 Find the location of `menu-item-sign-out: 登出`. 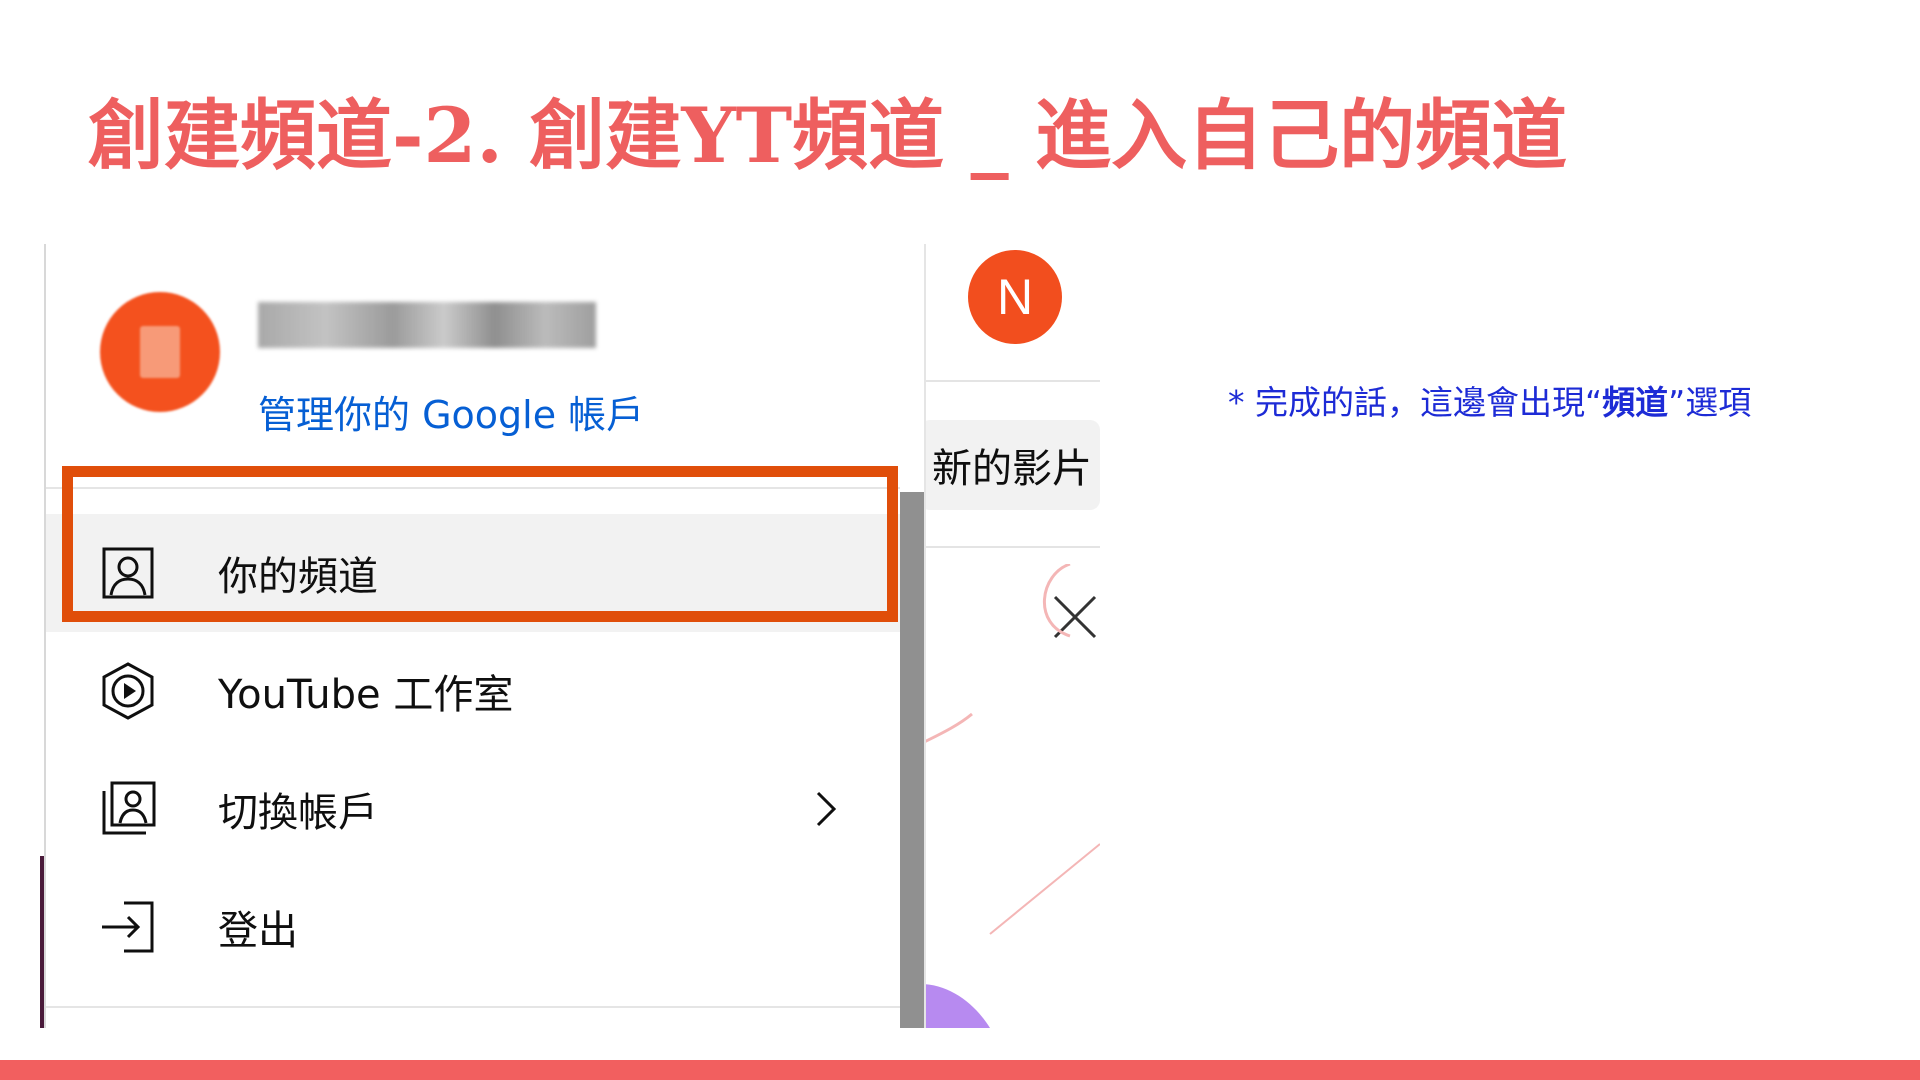

menu-item-sign-out: 登出 is located at coordinates (473, 927).